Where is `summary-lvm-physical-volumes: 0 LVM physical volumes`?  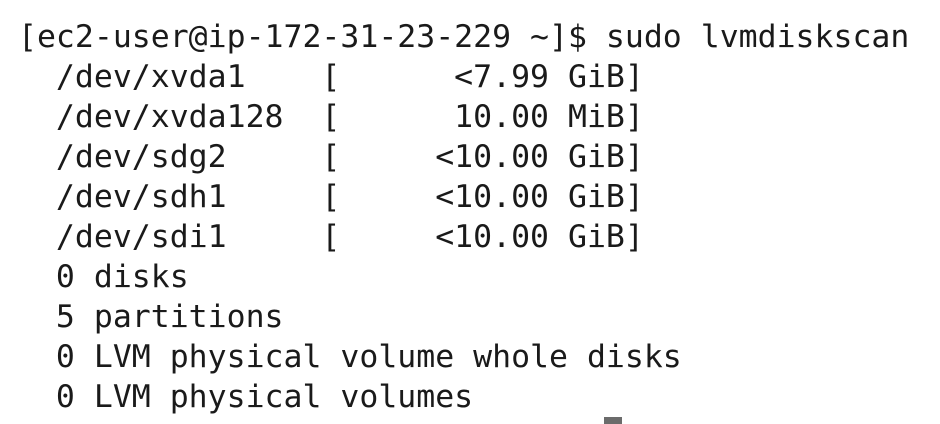 summary-lvm-physical-volumes: 0 LVM physical volumes is located at coordinates (246, 397).